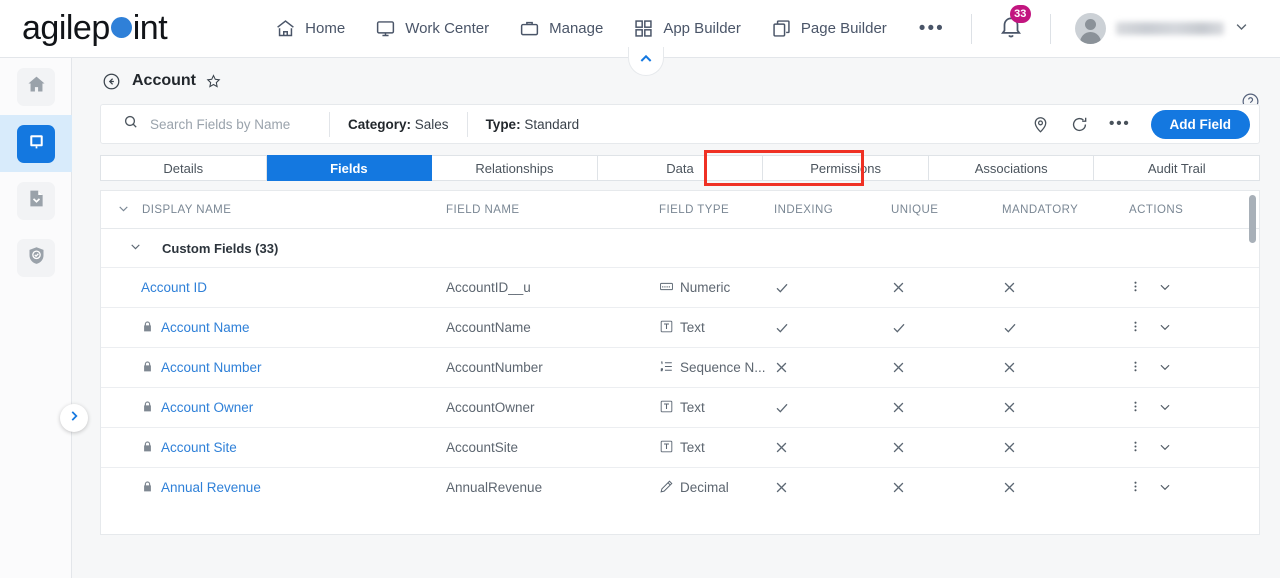  I want to click on column-header-display-name: DISPLAY NAME, so click(273, 210).